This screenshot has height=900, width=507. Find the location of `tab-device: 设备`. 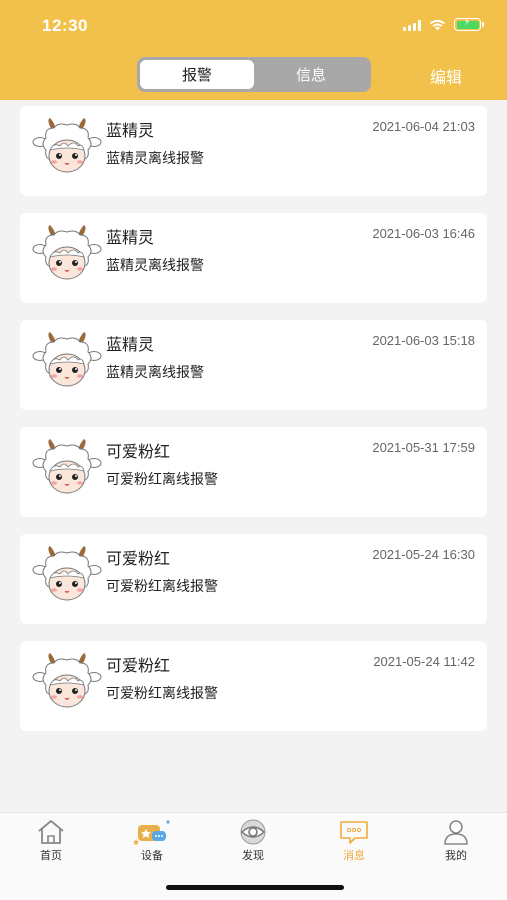

tab-device: 设备 is located at coordinates (152, 841).